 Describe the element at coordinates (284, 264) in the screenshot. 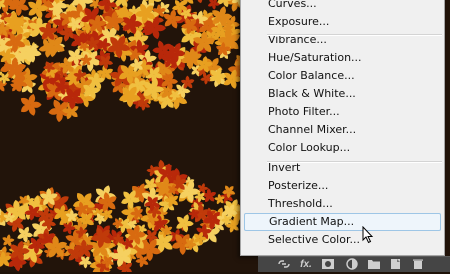

I see `link-icon` at that location.